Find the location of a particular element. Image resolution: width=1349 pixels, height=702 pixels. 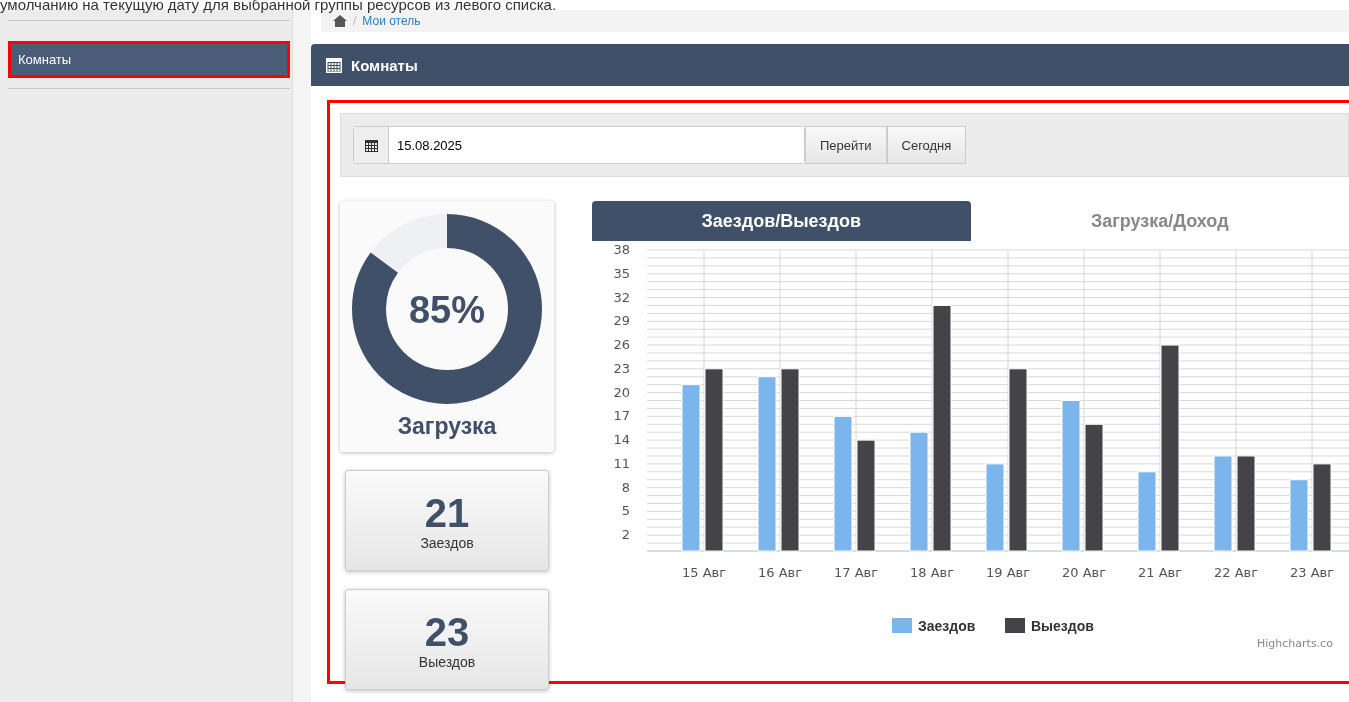

y-tick-label: 14 is located at coordinates (621, 440).